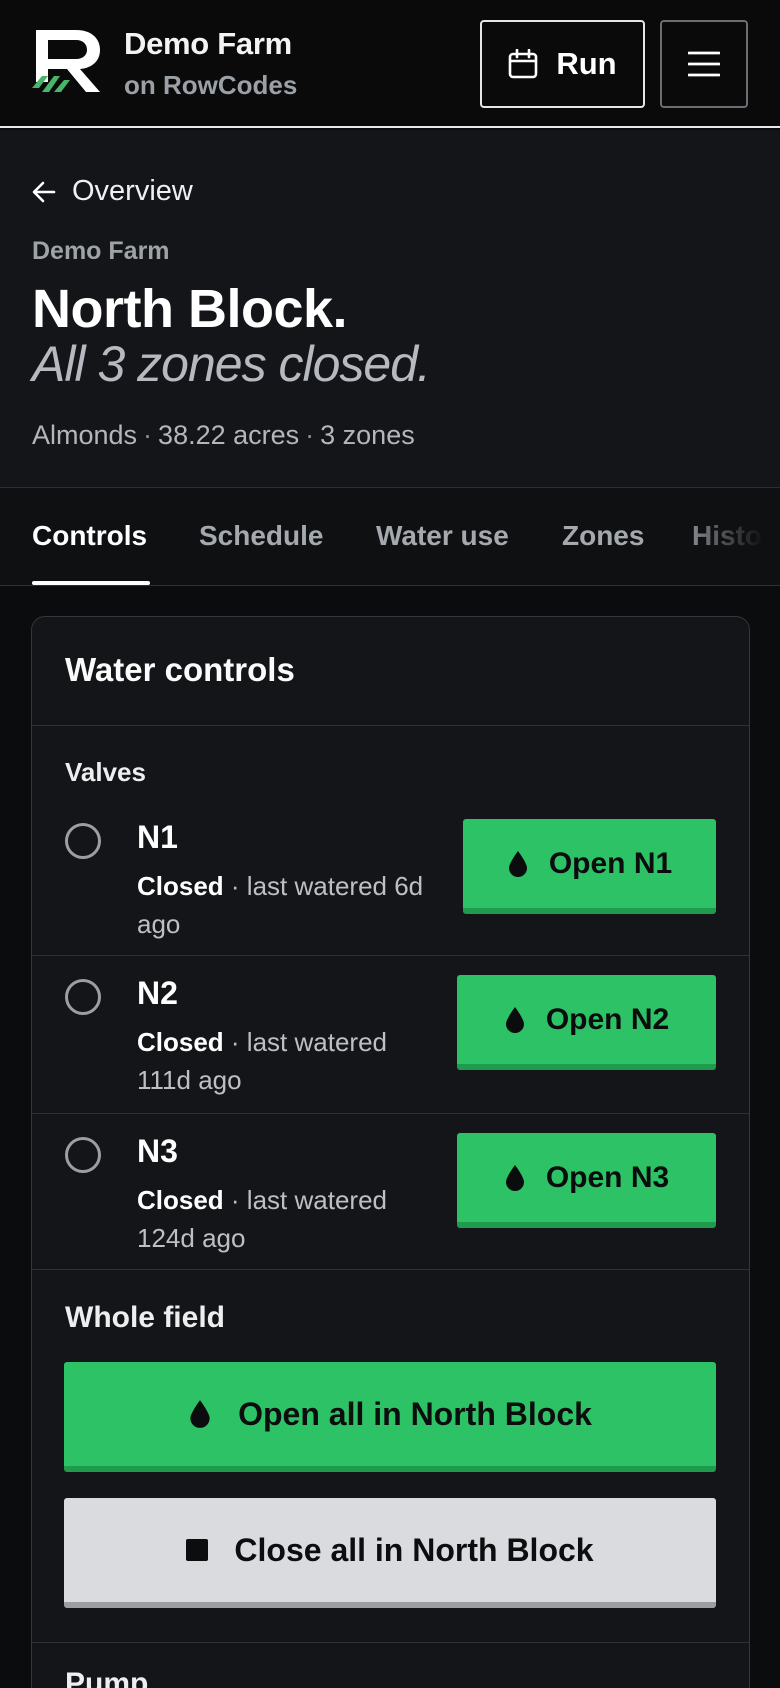 This screenshot has width=780, height=1688. What do you see at coordinates (282, 905) in the screenshot?
I see `valve-status: Closed · last watered 6d ago` at bounding box center [282, 905].